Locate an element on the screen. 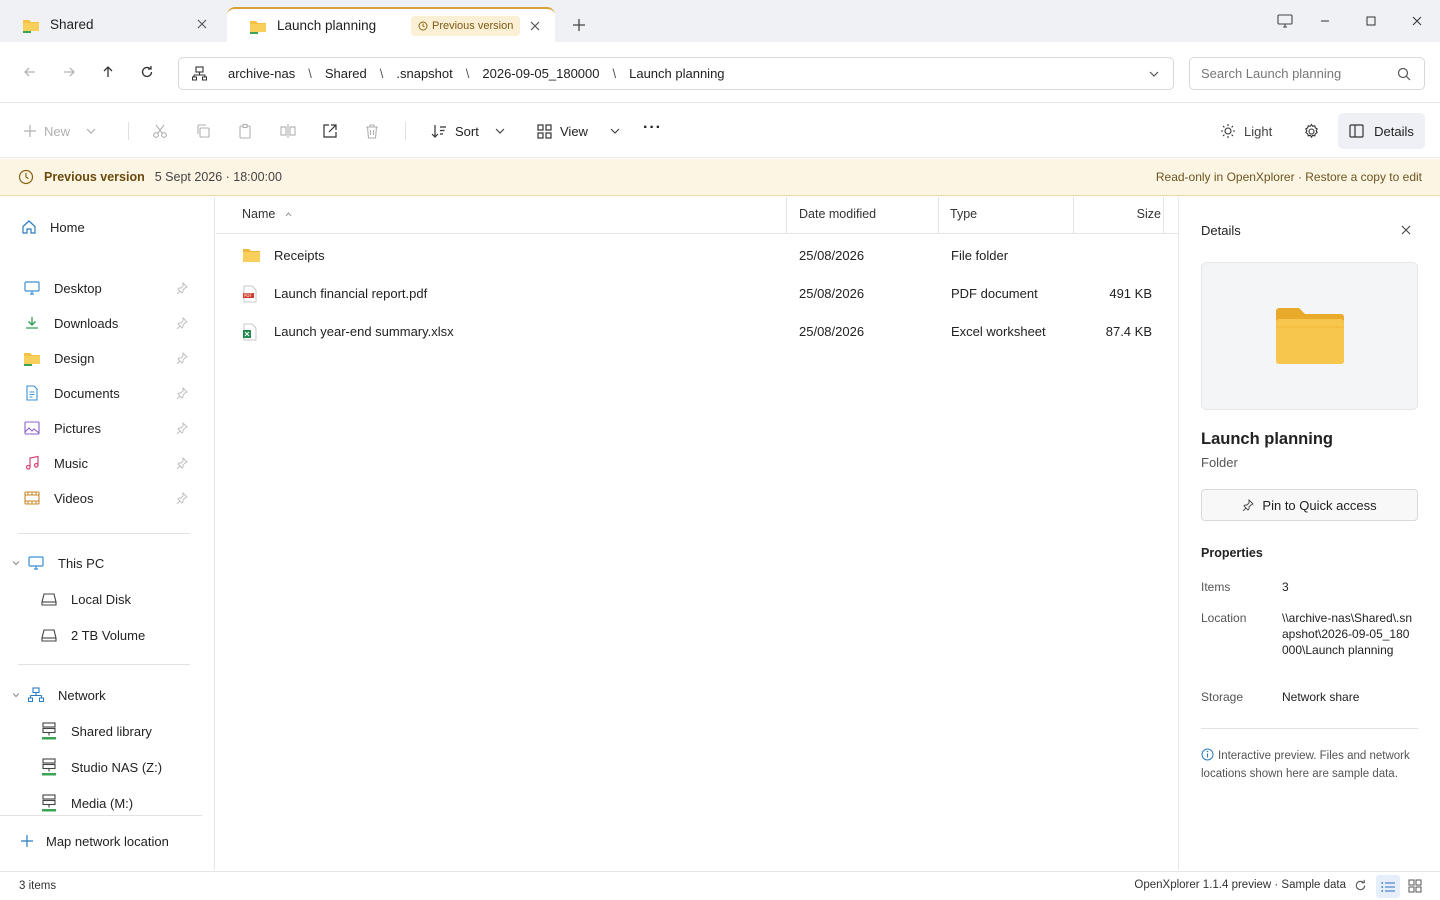  sidebar-item-downloads: Downloads is located at coordinates (107, 323).